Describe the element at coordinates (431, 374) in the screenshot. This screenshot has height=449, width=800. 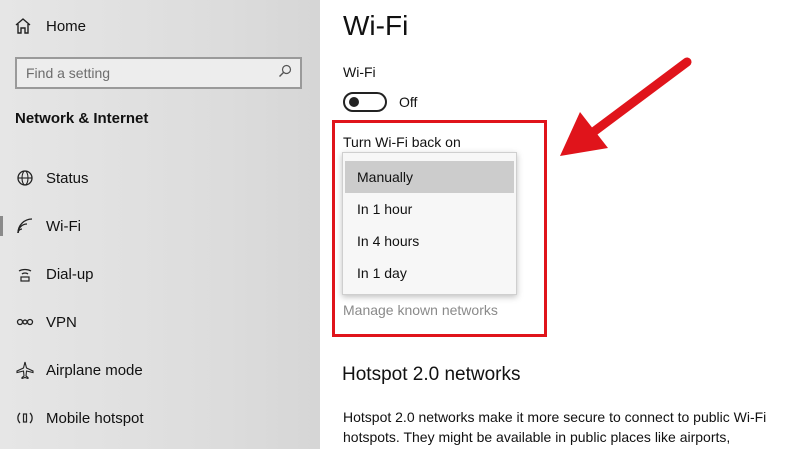
I see `hotspot-heading: Hotspot 2.0 networks` at that location.